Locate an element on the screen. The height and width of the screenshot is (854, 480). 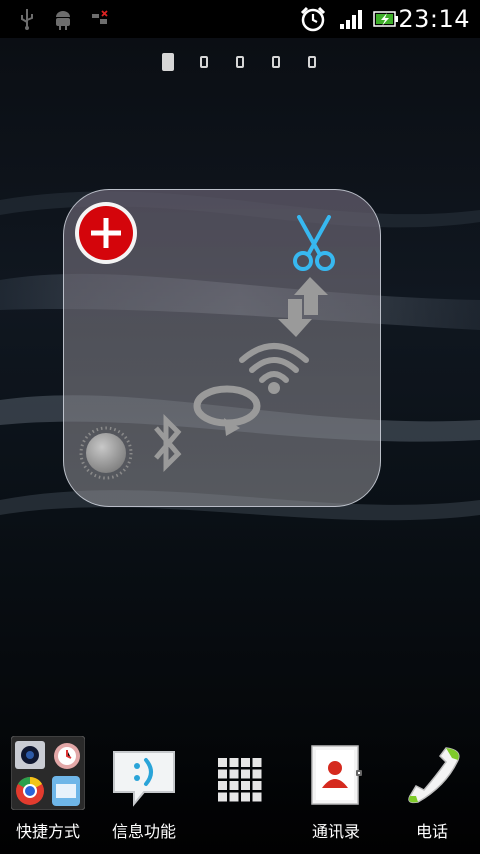
home-page-indicator is located at coordinates (240, 62).